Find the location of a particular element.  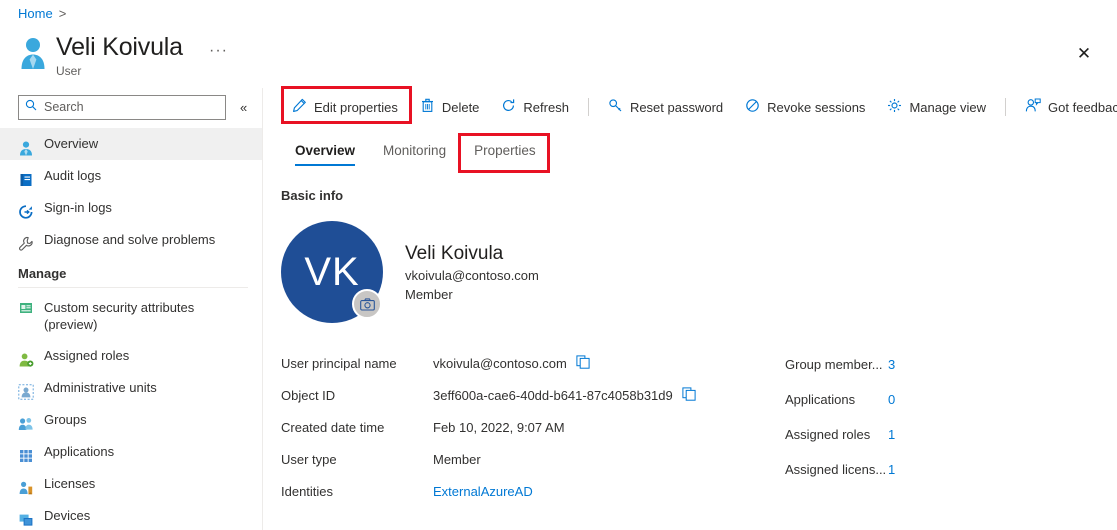

command-label: Reset password is located at coordinates (676, 107).